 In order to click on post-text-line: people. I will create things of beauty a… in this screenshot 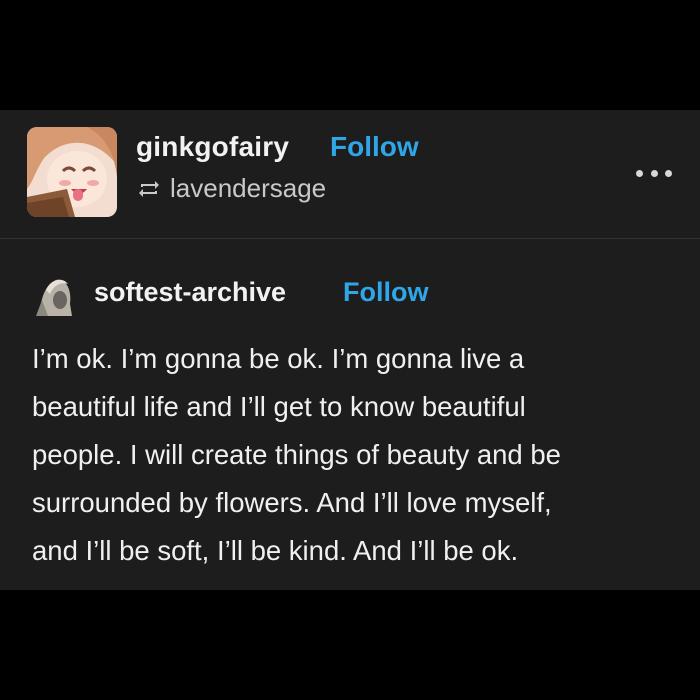, I will do `click(296, 454)`.